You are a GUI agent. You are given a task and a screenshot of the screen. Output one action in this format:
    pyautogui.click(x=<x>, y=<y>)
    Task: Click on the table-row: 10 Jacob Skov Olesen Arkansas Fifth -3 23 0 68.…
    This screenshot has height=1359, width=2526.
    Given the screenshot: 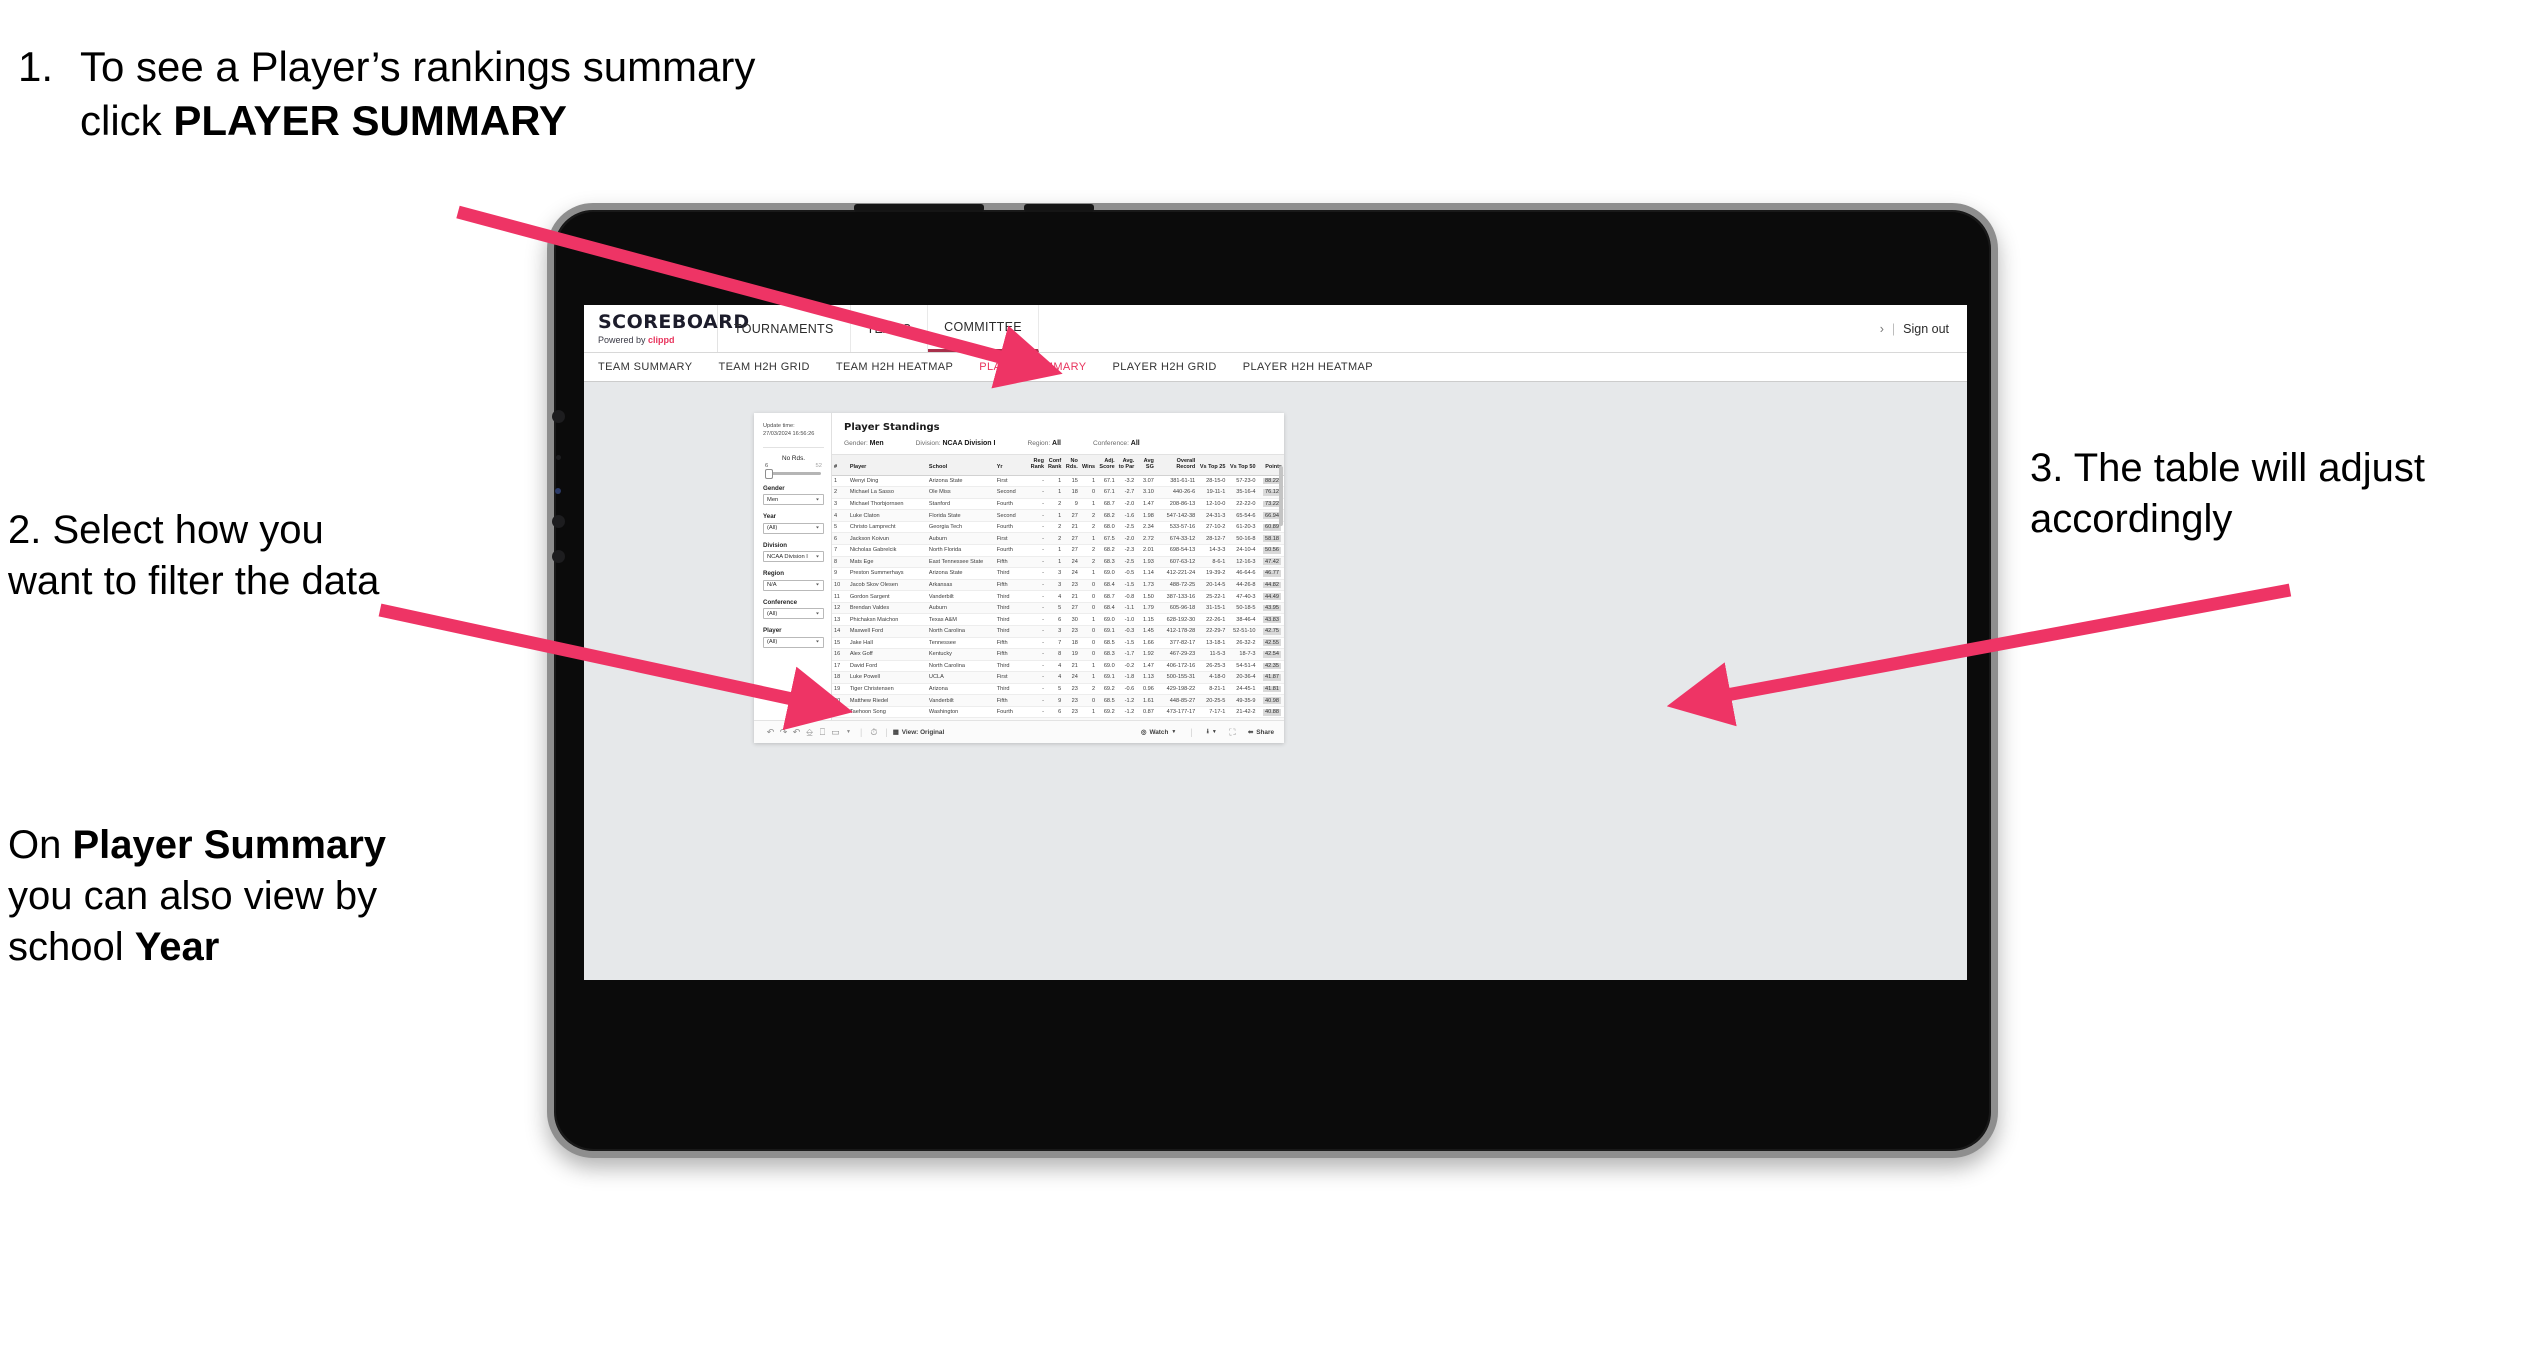 What is the action you would take?
    pyautogui.click(x=1058, y=585)
    